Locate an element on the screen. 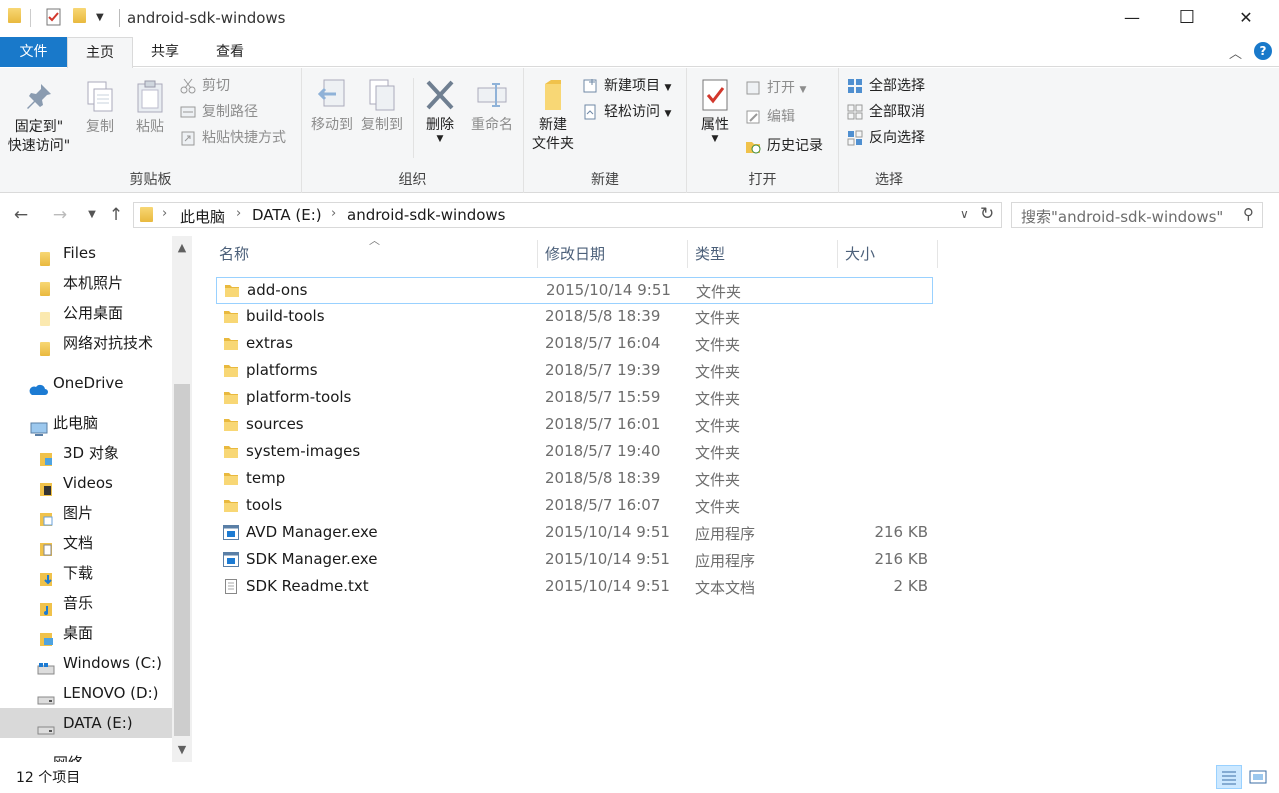 The image size is (1279, 793). open-button: 打开 ▼ is located at coordinates (775, 88).